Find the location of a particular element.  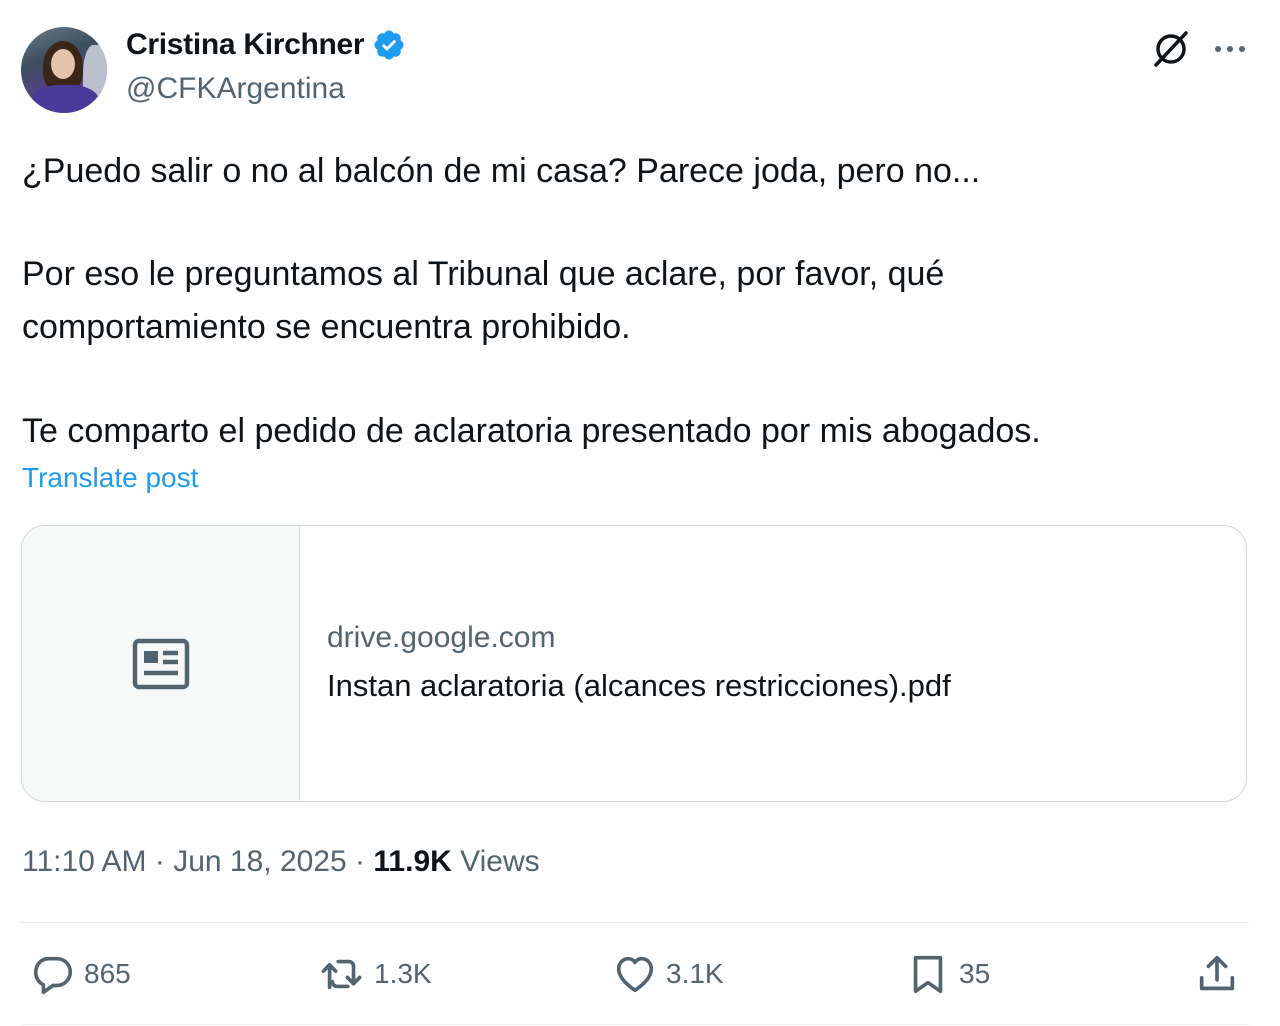

like-button: 3.1K is located at coordinates (668, 974).